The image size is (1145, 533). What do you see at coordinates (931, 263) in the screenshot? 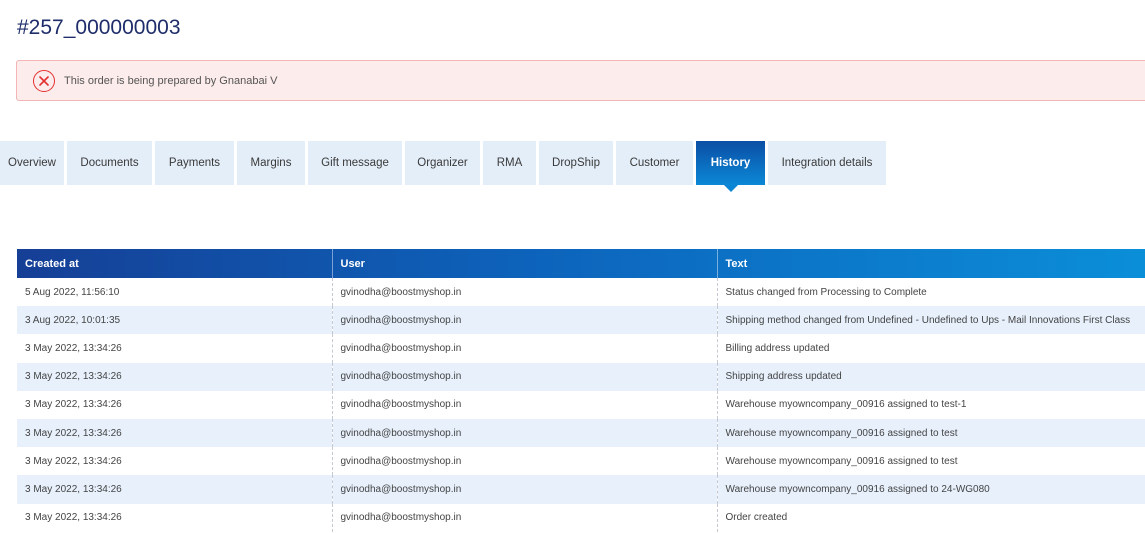
I see `column-header-text: Text` at bounding box center [931, 263].